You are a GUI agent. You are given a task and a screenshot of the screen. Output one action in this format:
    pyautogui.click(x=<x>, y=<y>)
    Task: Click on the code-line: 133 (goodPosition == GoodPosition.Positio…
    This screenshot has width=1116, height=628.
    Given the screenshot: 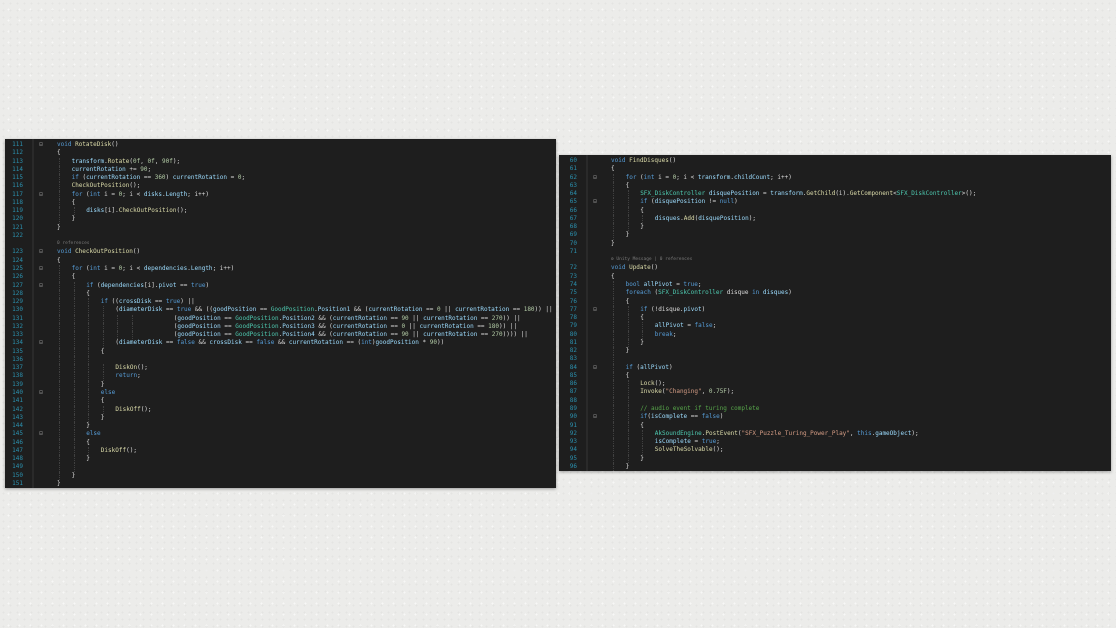 What is the action you would take?
    pyautogui.click(x=280, y=335)
    